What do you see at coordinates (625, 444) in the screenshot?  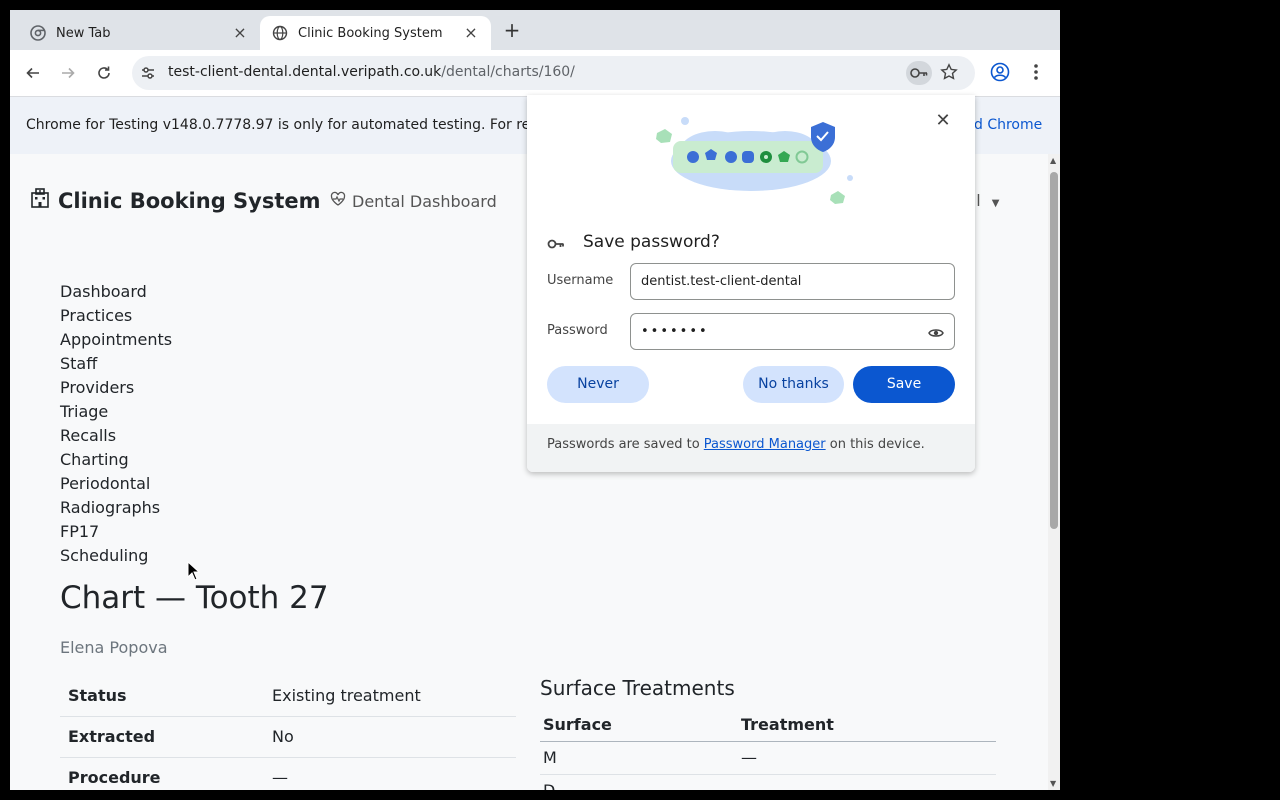 I see `footer-text: Passwords are saved to` at bounding box center [625, 444].